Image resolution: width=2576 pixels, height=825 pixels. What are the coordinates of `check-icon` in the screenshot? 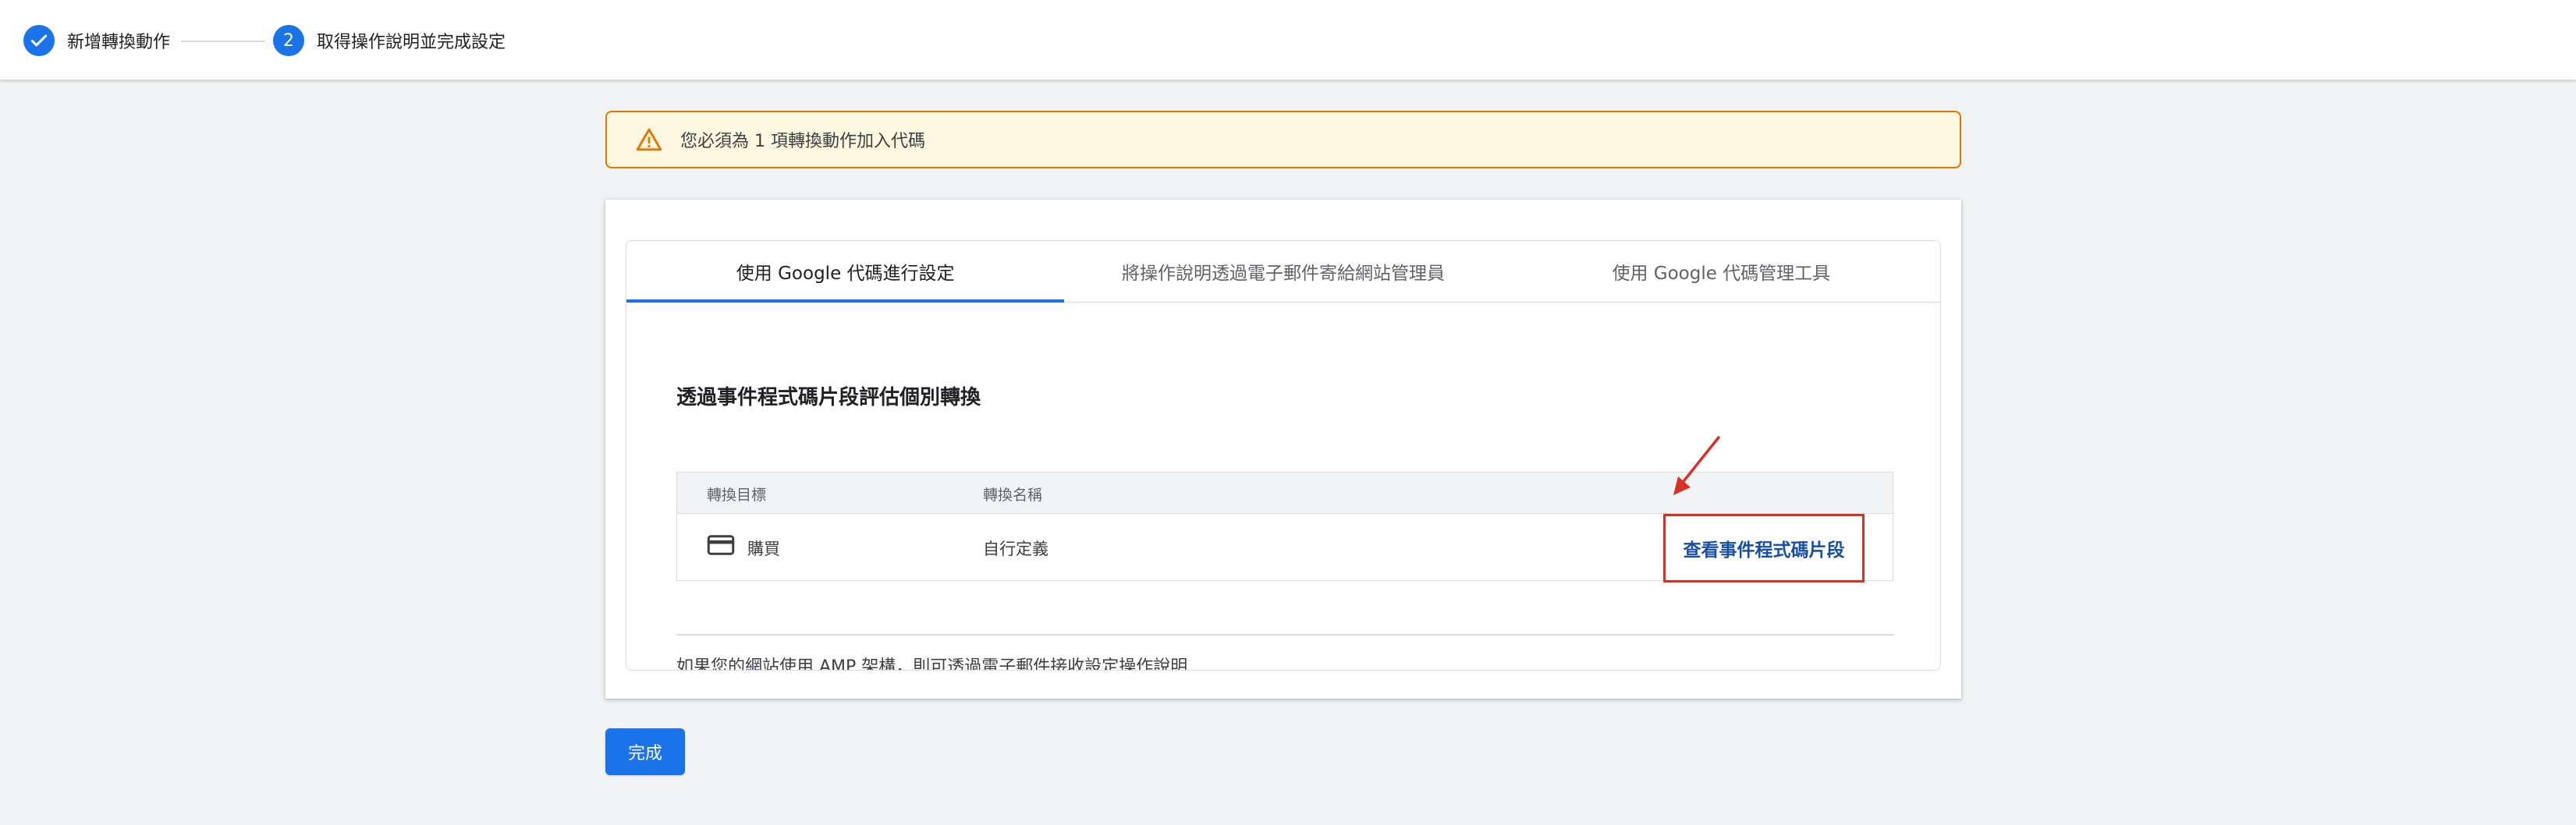 It's located at (39, 40).